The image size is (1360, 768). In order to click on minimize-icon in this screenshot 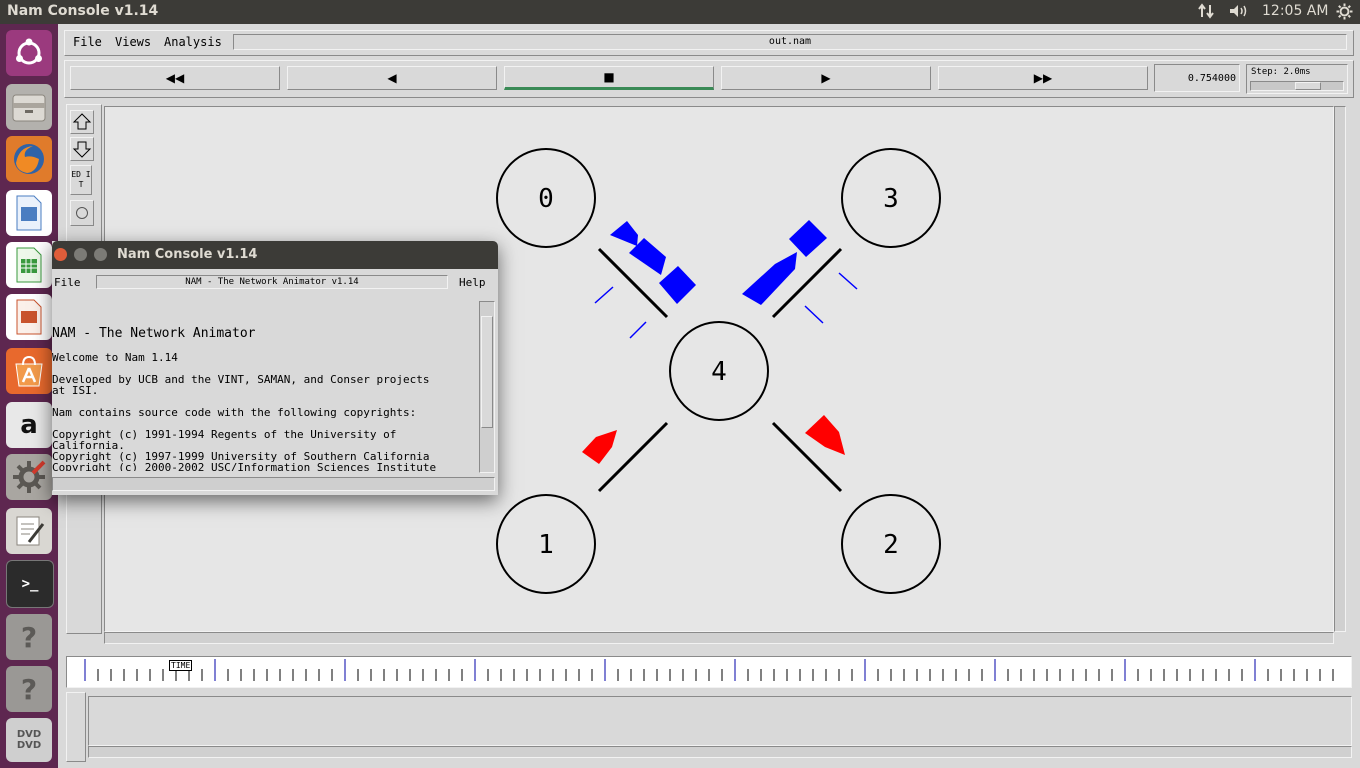, I will do `click(80, 254)`.